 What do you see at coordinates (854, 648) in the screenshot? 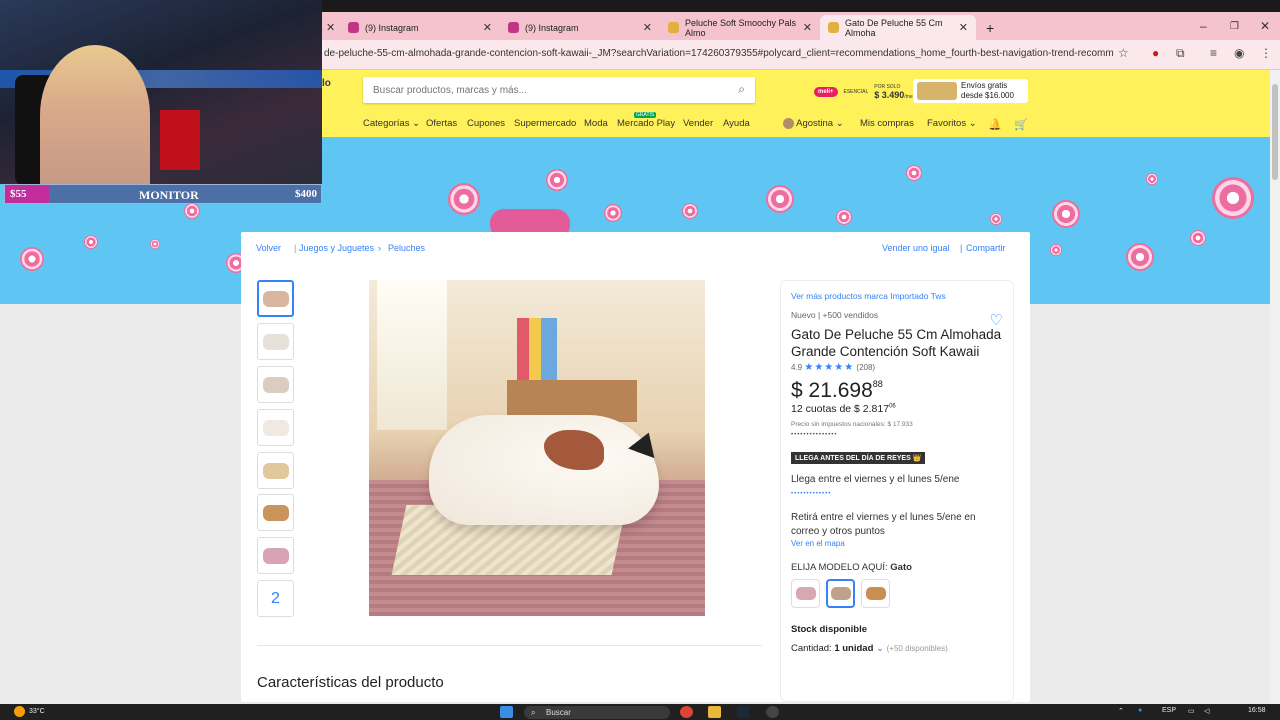
I see `quantity-value: 1 unidad` at bounding box center [854, 648].